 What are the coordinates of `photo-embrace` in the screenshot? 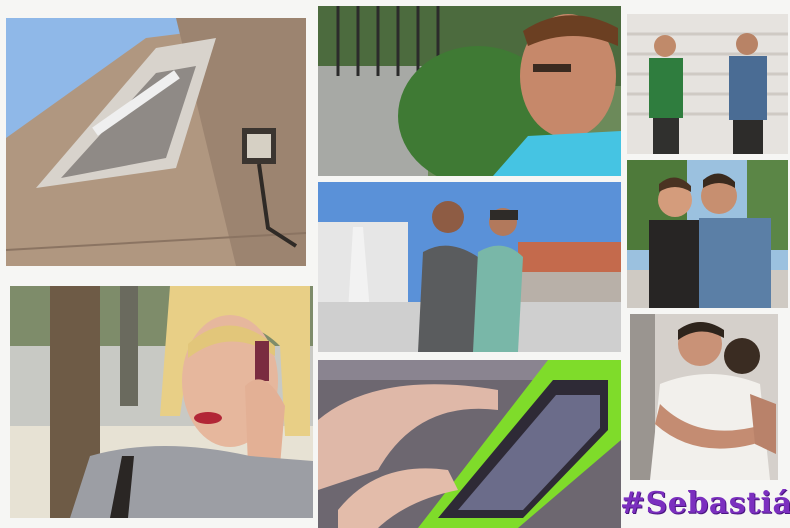 It's located at (704, 397).